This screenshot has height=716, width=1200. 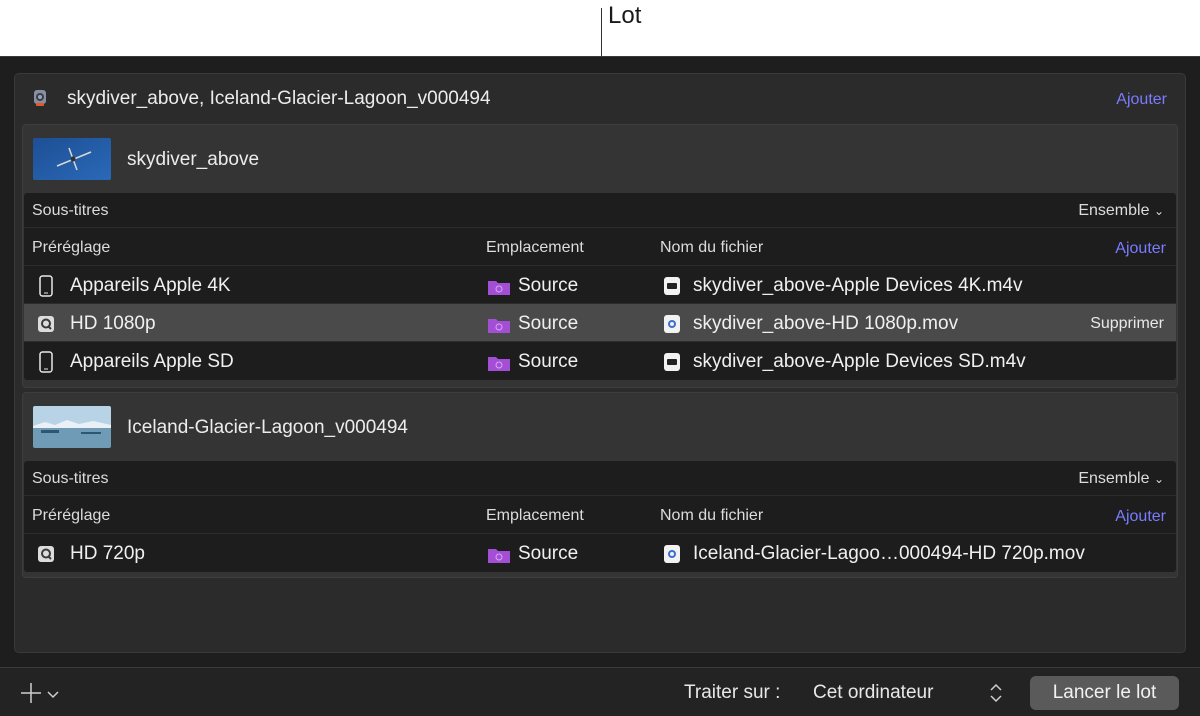 I want to click on compressor-app-icon, so click(x=40, y=98).